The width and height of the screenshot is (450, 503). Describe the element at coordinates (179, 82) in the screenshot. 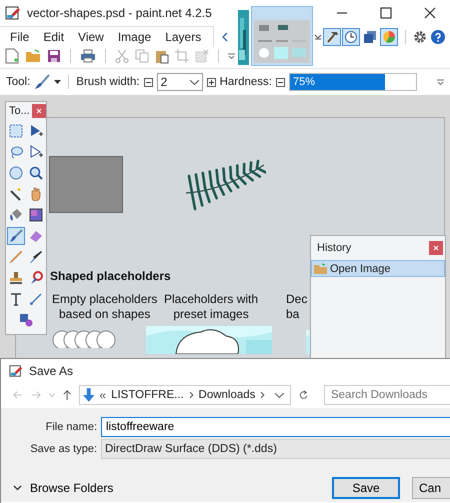

I see `brush-width-field: 2` at that location.